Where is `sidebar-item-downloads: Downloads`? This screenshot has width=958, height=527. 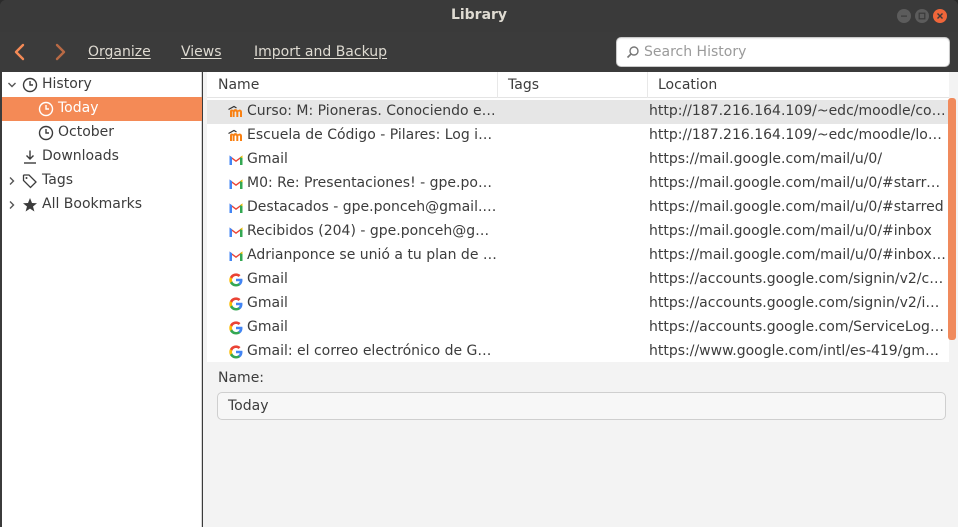
sidebar-item-downloads: Downloads is located at coordinates (102, 157).